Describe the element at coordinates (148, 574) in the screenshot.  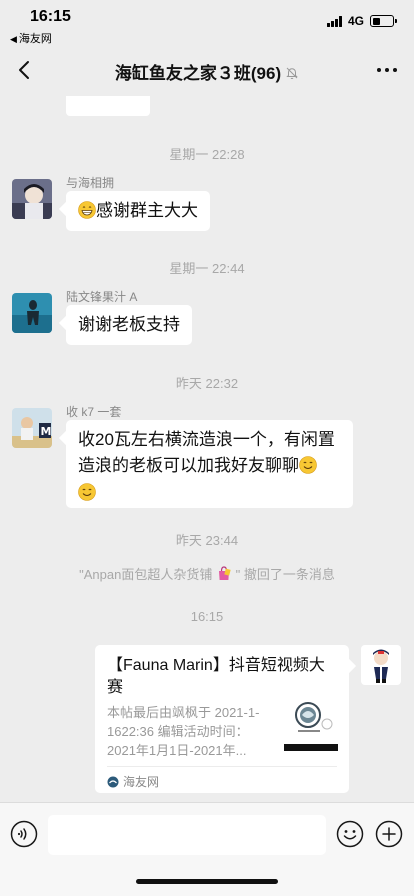
I see `recall-user-name: Anpan面包超人杂货铺` at that location.